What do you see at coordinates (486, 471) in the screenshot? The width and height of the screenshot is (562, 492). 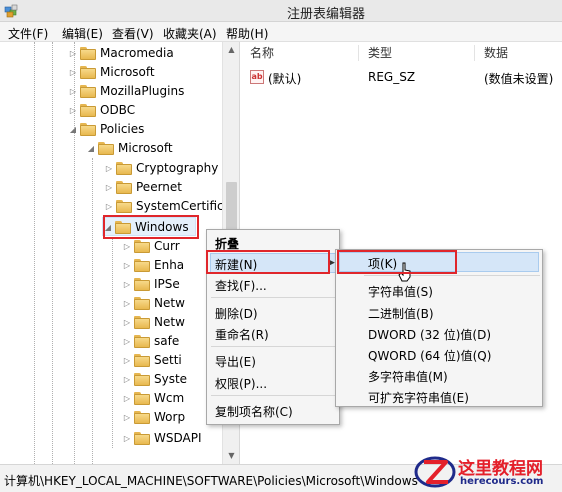 I see `watermark: 这里教程网 herecours.com` at bounding box center [486, 471].